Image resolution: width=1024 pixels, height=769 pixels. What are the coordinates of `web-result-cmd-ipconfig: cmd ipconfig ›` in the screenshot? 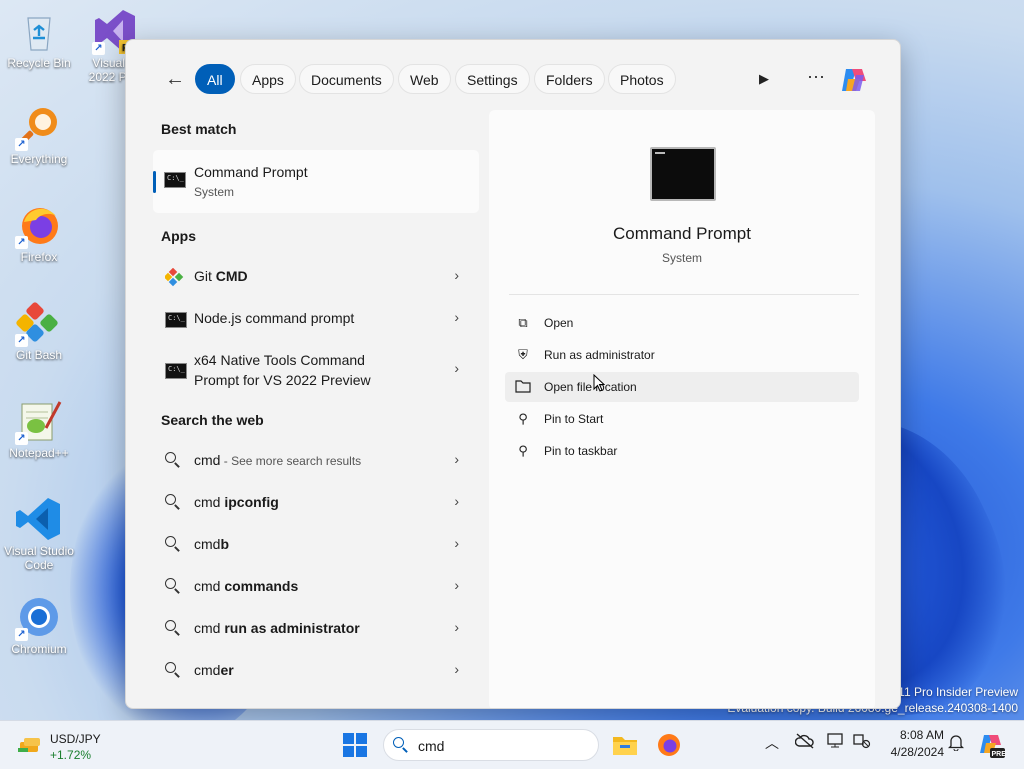 It's located at (316, 503).